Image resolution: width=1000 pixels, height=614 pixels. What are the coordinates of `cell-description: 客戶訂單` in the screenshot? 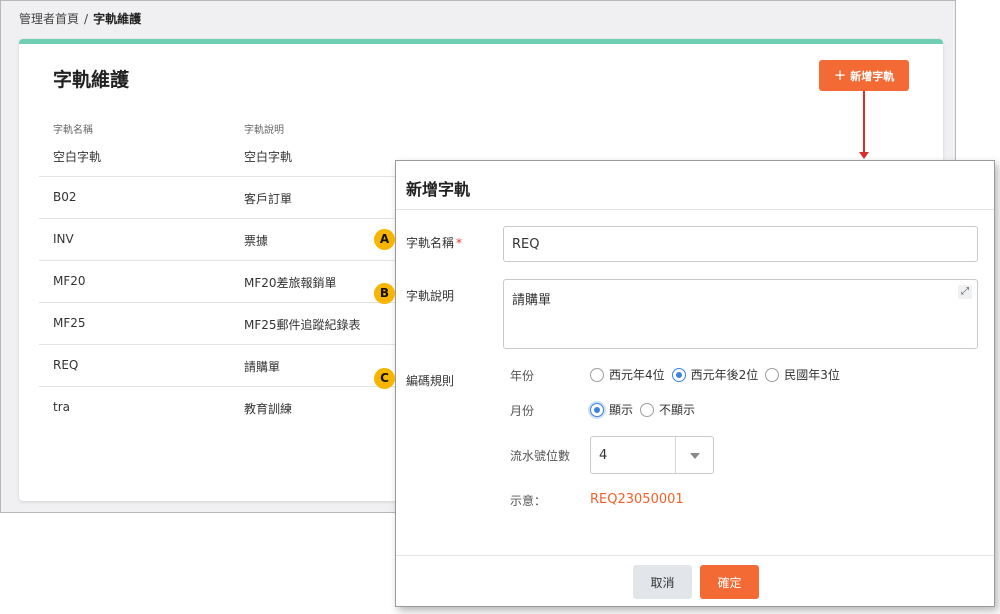 It's located at (268, 199).